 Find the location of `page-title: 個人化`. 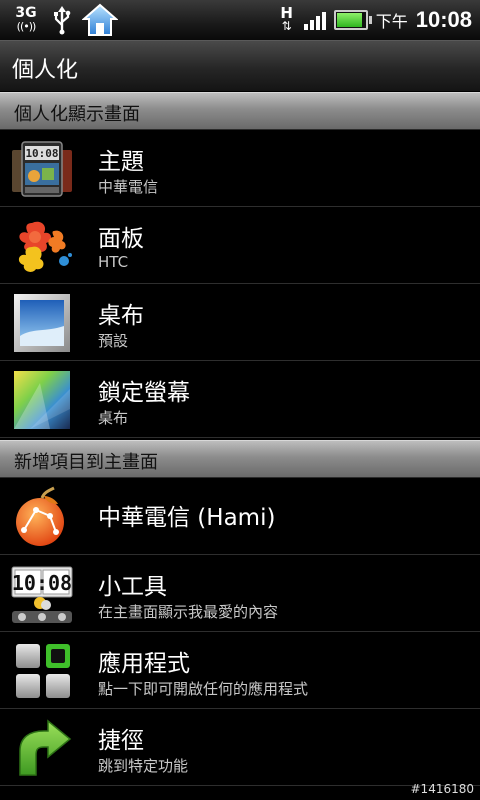

page-title: 個人化 is located at coordinates (45, 70).